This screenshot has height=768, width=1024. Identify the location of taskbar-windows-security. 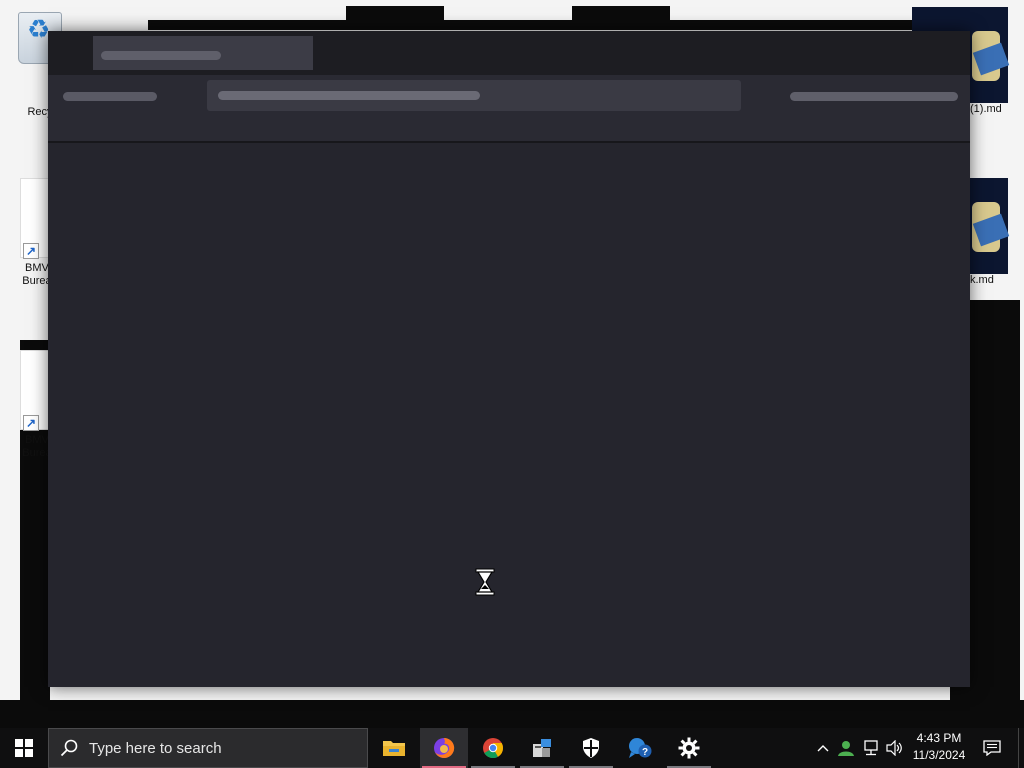
(591, 748).